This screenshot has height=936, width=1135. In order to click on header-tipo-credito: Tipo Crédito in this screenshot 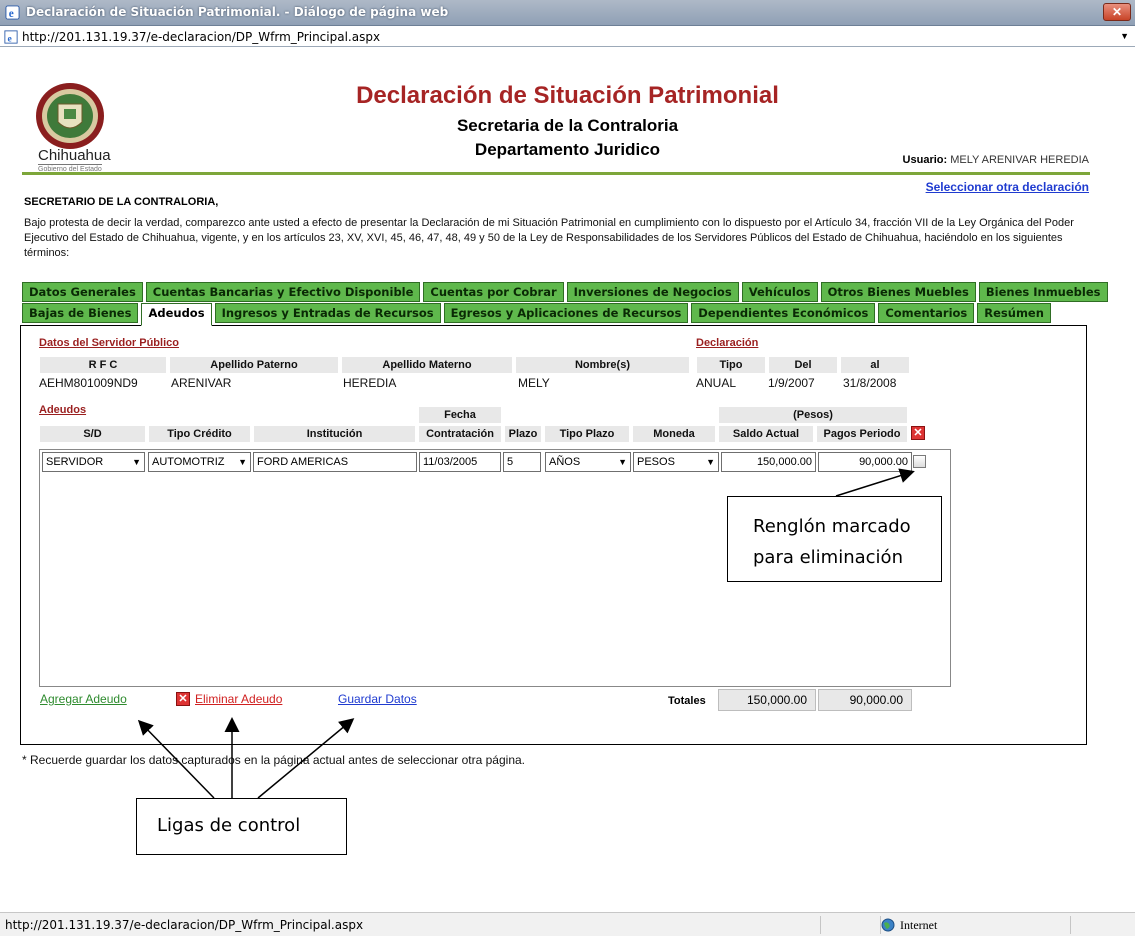, I will do `click(199, 434)`.